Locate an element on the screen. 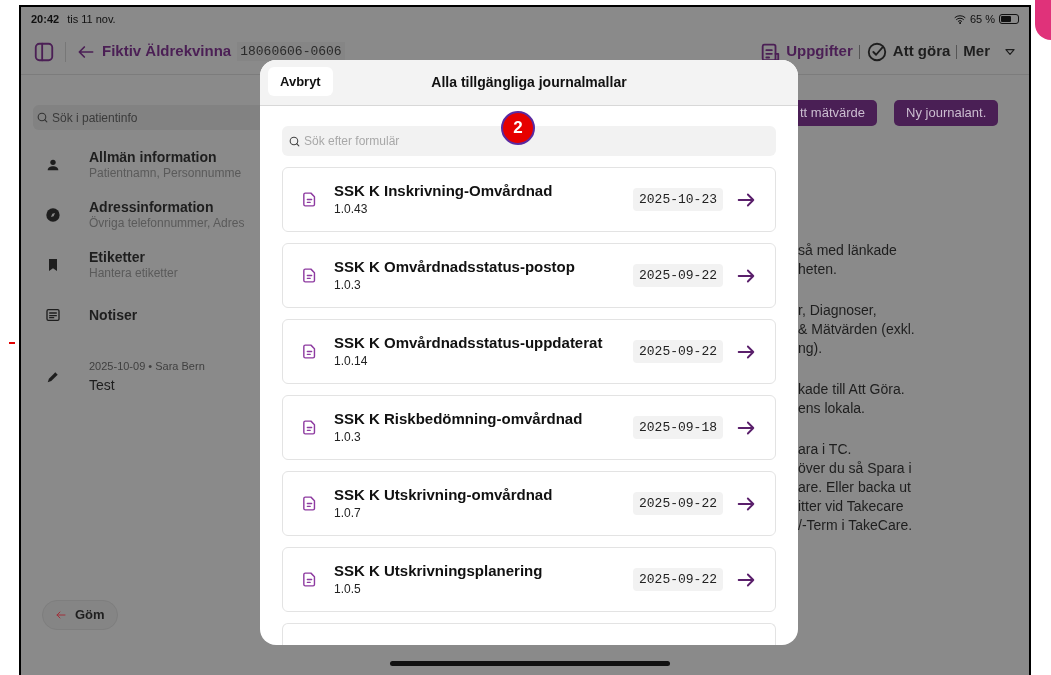 The image size is (1051, 675). info-paragraph: r, Diagnoser, & Mätvärden (exkl. ng). is located at coordinates (856, 329).